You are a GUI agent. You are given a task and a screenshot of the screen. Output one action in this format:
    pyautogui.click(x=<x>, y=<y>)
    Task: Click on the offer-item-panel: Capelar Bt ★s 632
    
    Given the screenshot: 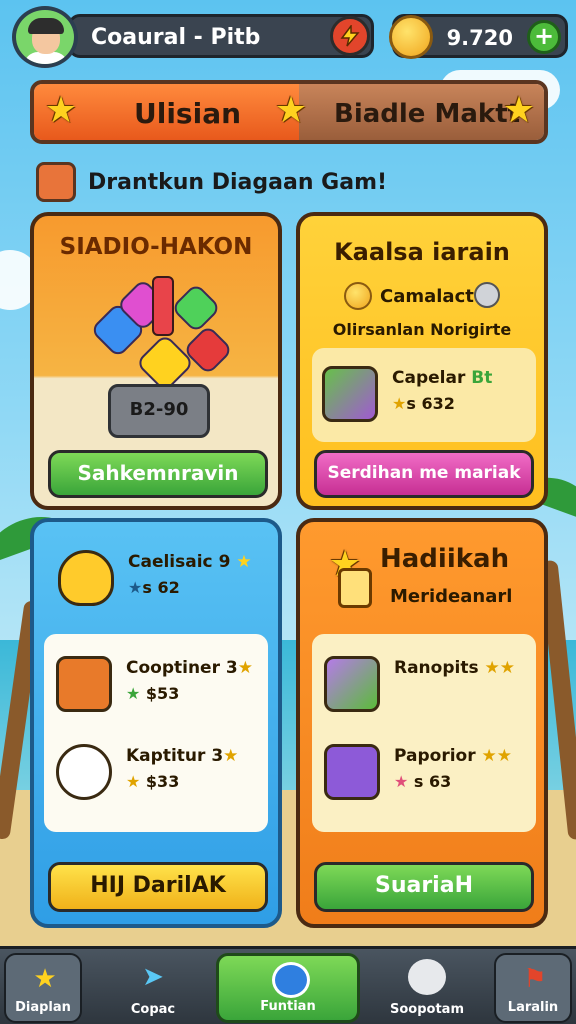 What is the action you would take?
    pyautogui.click(x=424, y=395)
    